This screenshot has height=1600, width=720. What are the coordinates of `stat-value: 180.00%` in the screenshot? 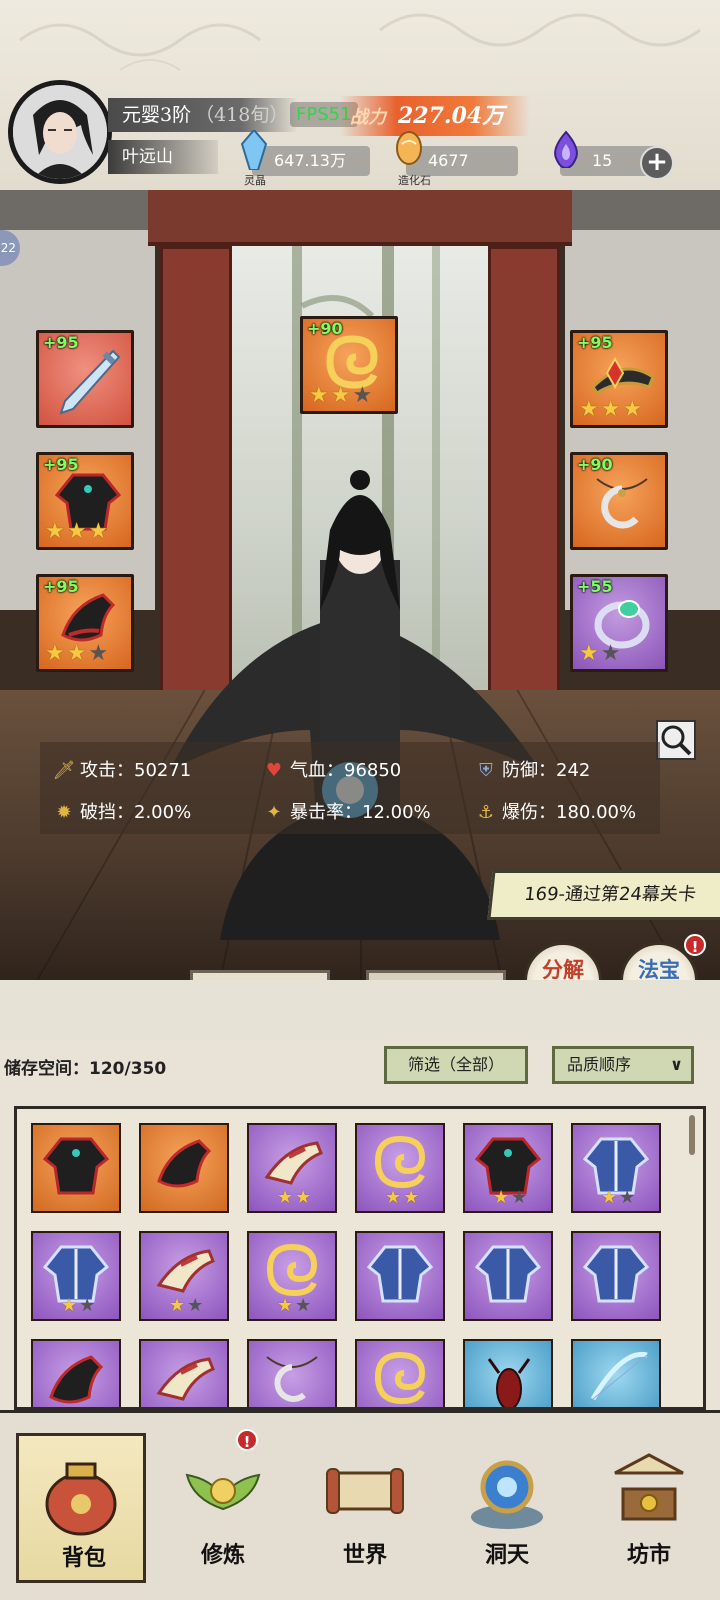 It's located at (596, 812).